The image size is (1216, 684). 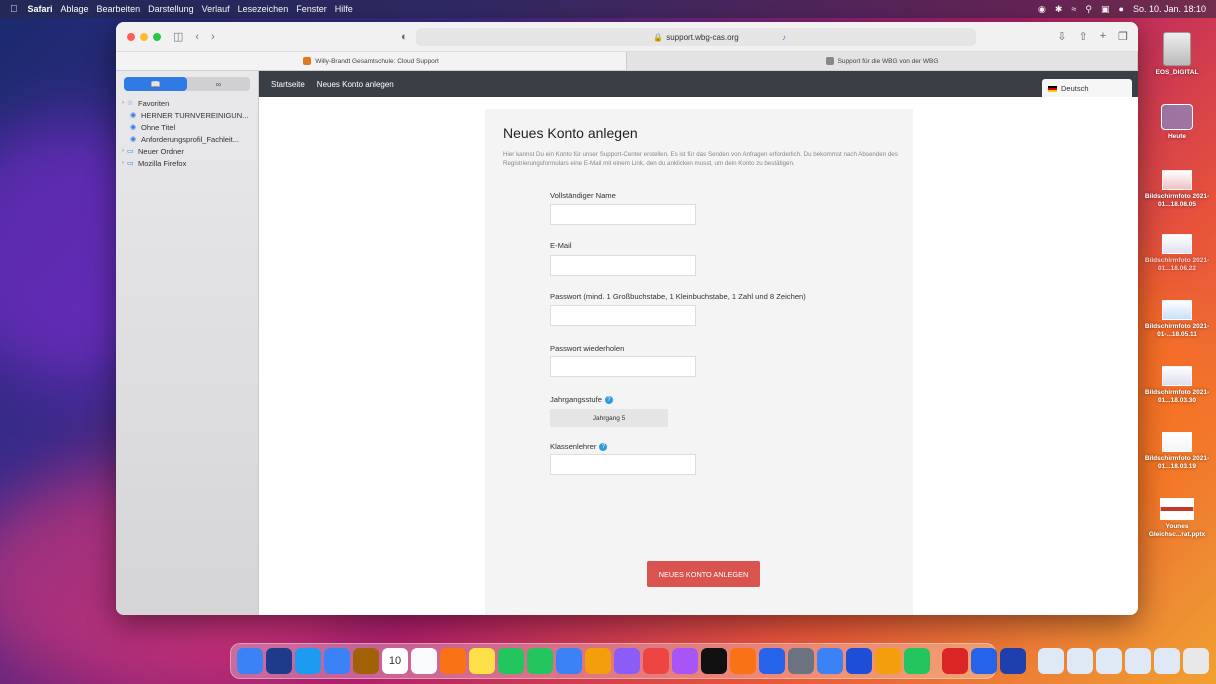 I want to click on forward-icon: ›, so click(x=213, y=37).